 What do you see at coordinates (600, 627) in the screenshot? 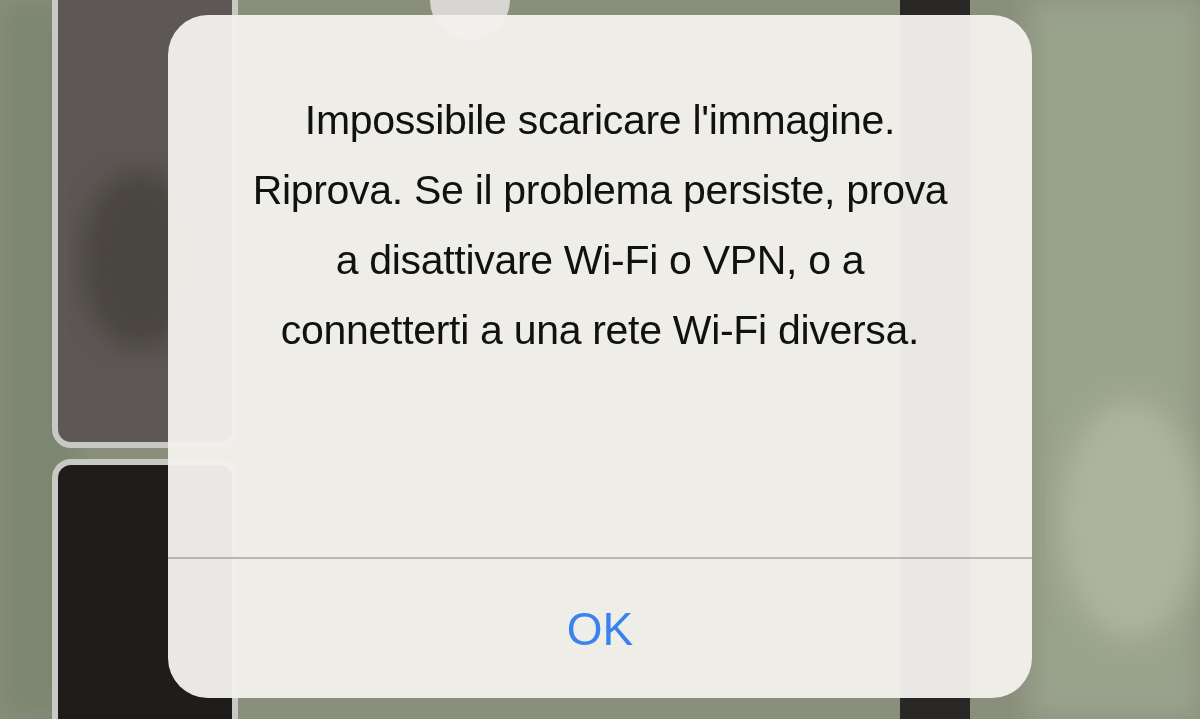
I see `ok-button: OK` at bounding box center [600, 627].